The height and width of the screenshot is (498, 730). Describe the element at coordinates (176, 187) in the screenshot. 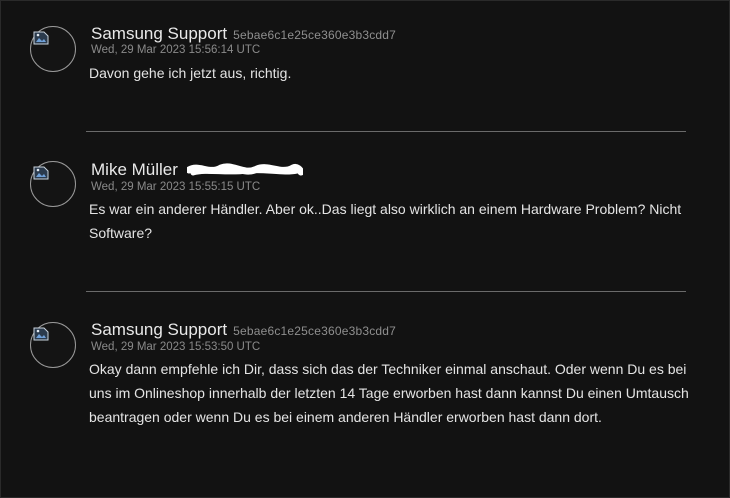

I see `timestamp: Wed, 29 Mar 2023 15:55:15 UTC` at that location.